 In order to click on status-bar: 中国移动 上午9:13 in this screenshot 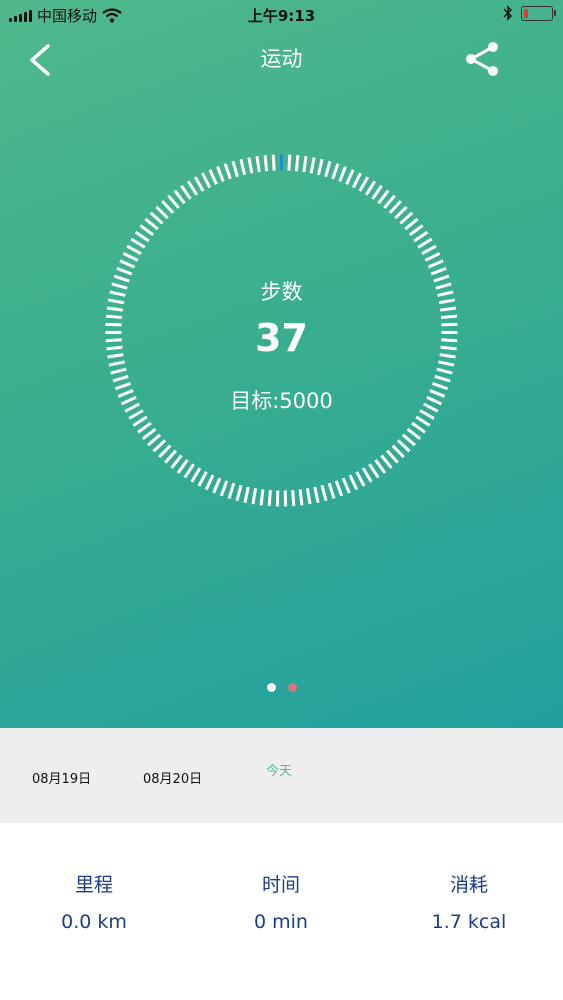, I will do `click(281, 15)`.